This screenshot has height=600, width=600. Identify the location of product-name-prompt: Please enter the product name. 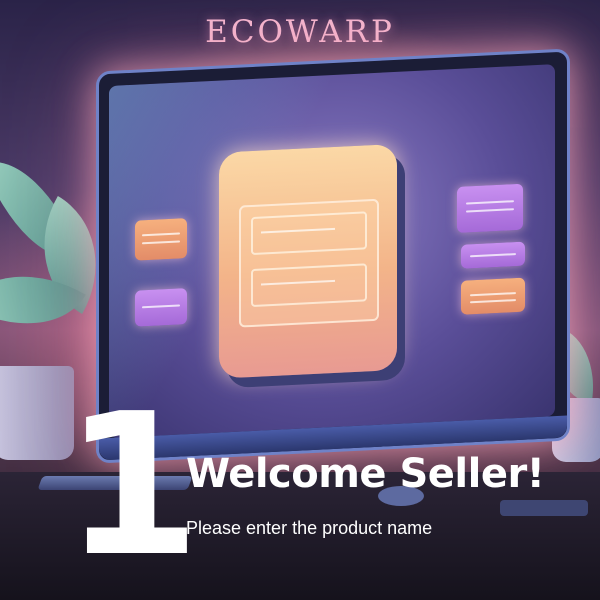
(309, 528).